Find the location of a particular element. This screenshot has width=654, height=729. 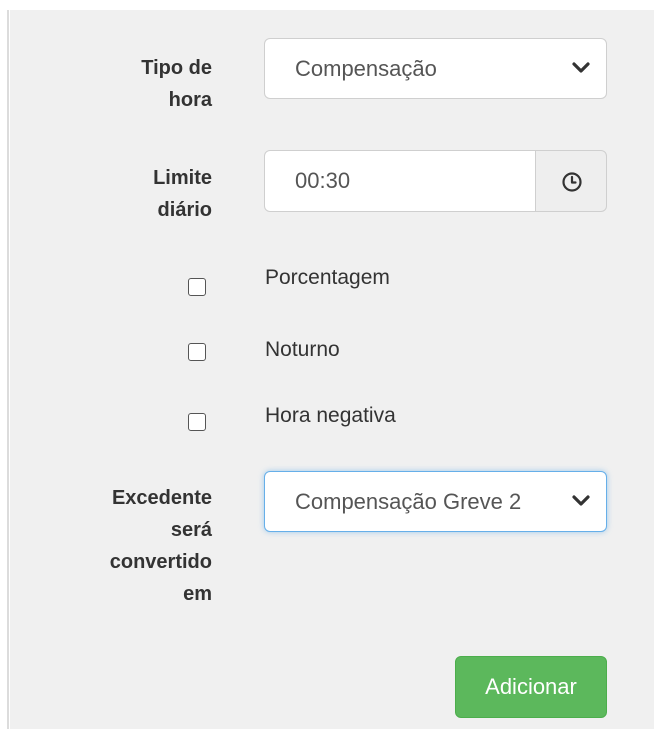

tipo-hora-label: Tipo de hora is located at coordinates (176, 84).